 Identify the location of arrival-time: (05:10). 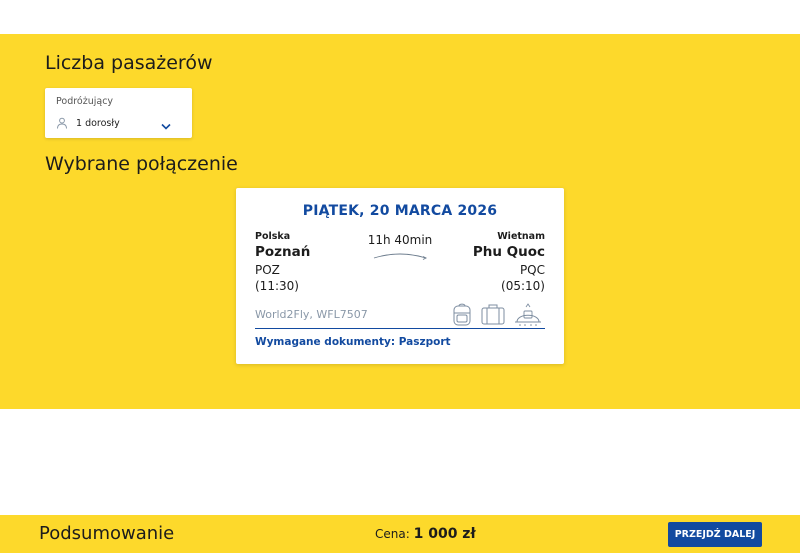
(523, 286).